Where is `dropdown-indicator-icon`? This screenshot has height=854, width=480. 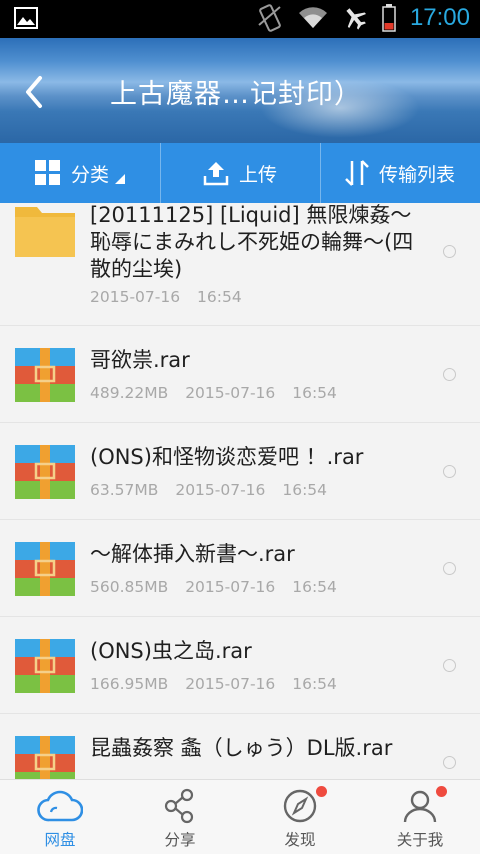 dropdown-indicator-icon is located at coordinates (120, 179).